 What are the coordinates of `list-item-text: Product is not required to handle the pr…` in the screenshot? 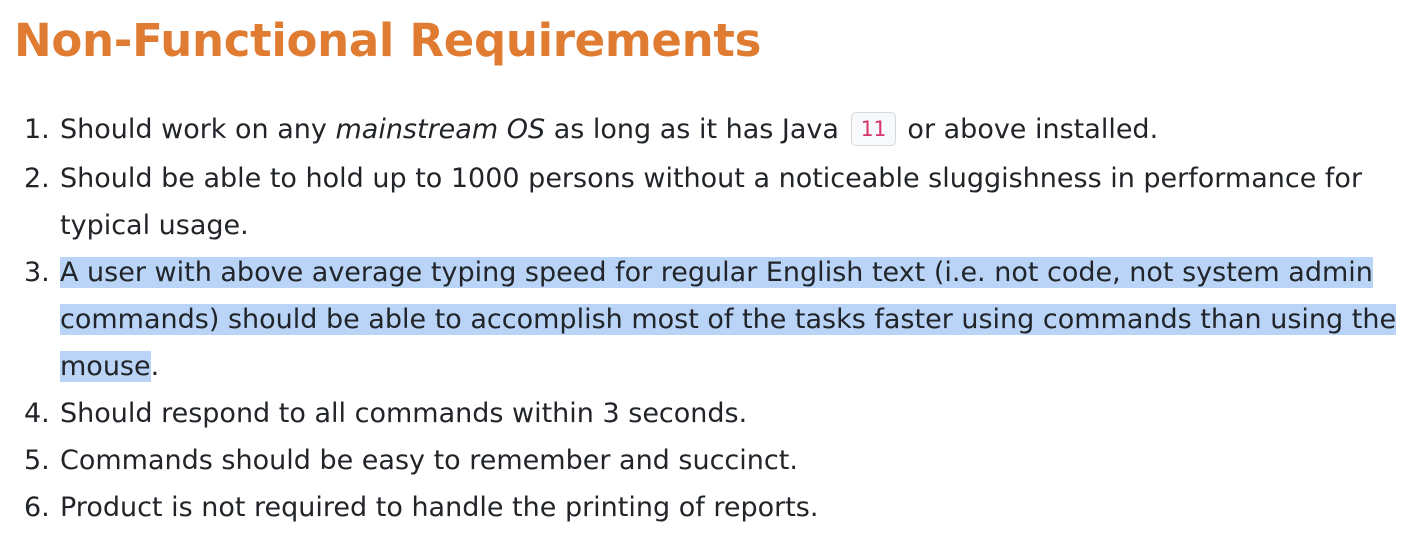 It's located at (439, 507).